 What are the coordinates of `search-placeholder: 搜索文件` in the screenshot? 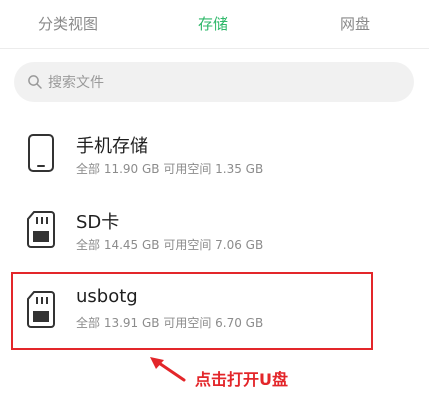 It's located at (76, 83).